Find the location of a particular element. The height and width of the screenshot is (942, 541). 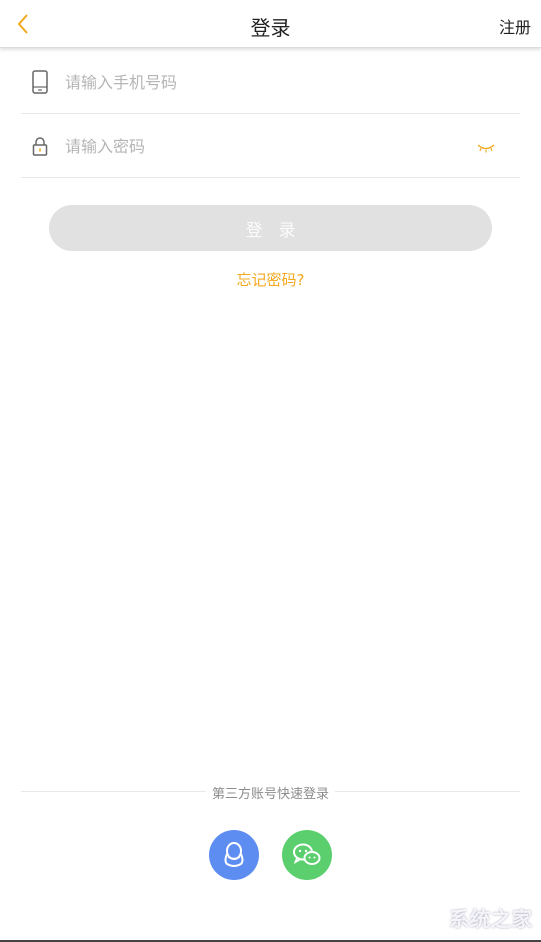

third-party-login-text: 第三方账号快速登录 is located at coordinates (270, 794).